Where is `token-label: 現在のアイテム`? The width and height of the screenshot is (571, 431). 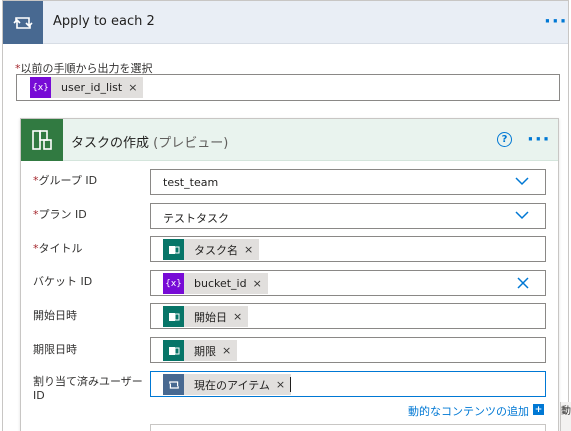
token-label: 現在のアイテム is located at coordinates (232, 385).